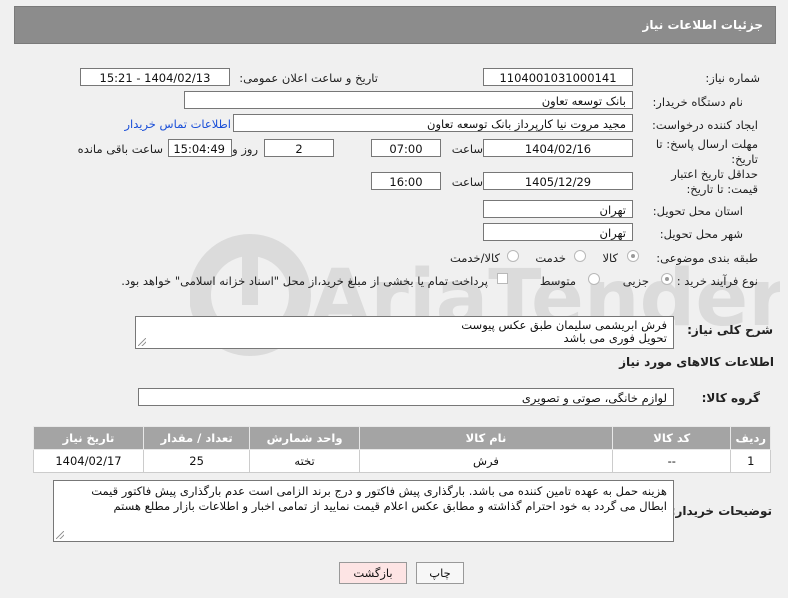 The image size is (788, 598). Describe the element at coordinates (467, 149) in the screenshot. I see `reply-time-label: ساعت` at that location.